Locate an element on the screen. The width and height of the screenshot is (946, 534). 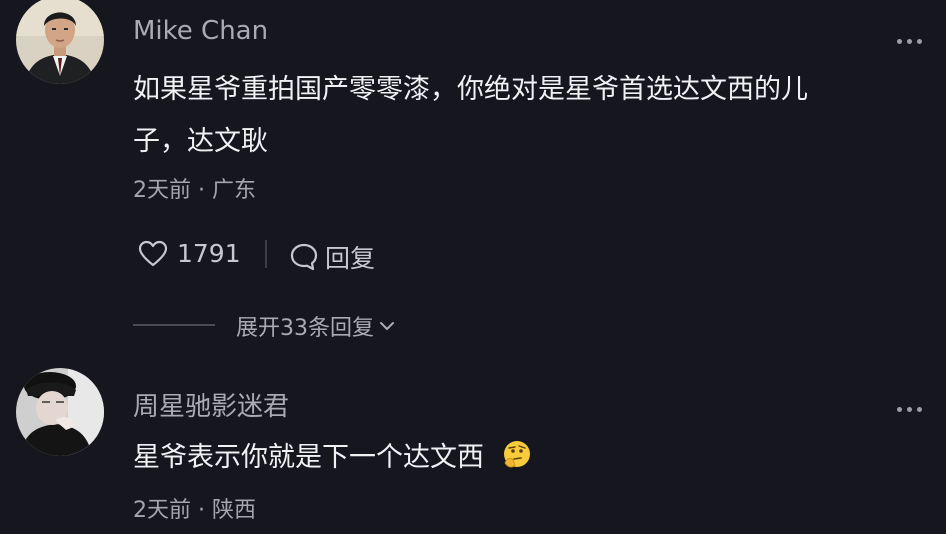
comment-content-line-2: 子，达文耿 is located at coordinates (200, 141).